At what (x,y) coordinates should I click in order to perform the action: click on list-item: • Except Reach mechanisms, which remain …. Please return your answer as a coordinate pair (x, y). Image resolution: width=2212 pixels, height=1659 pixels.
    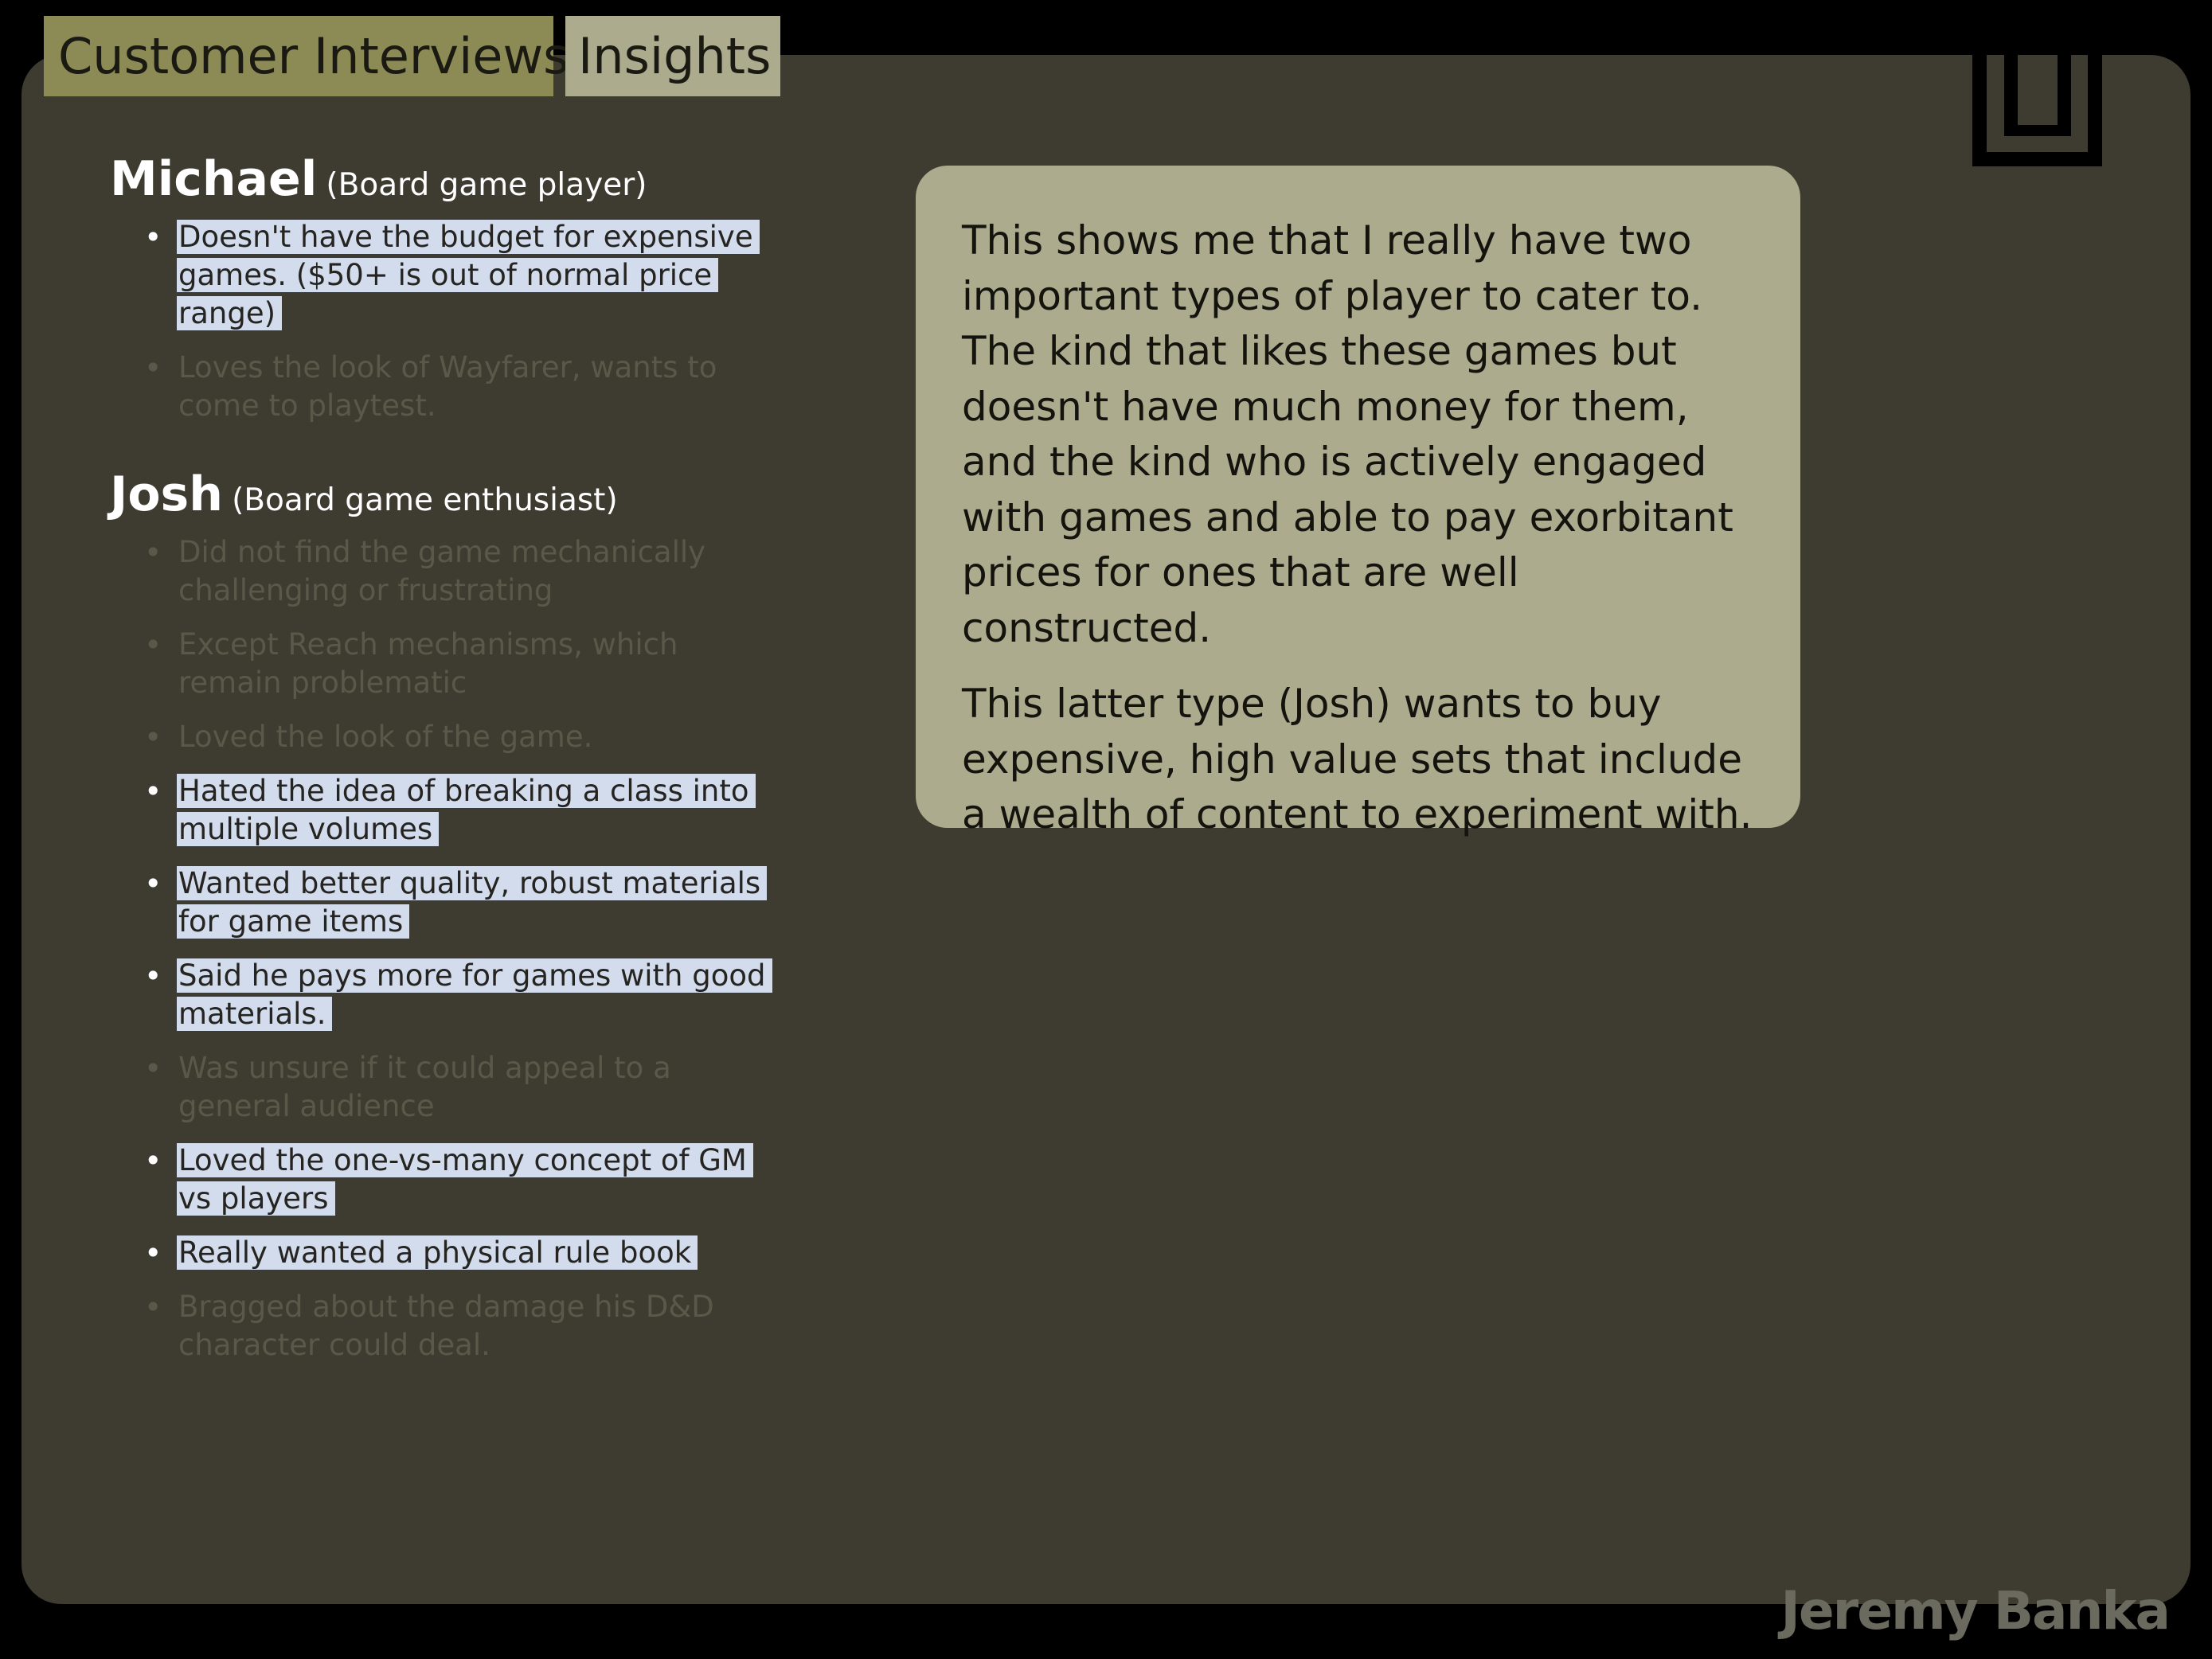
    Looking at the image, I should click on (440, 664).